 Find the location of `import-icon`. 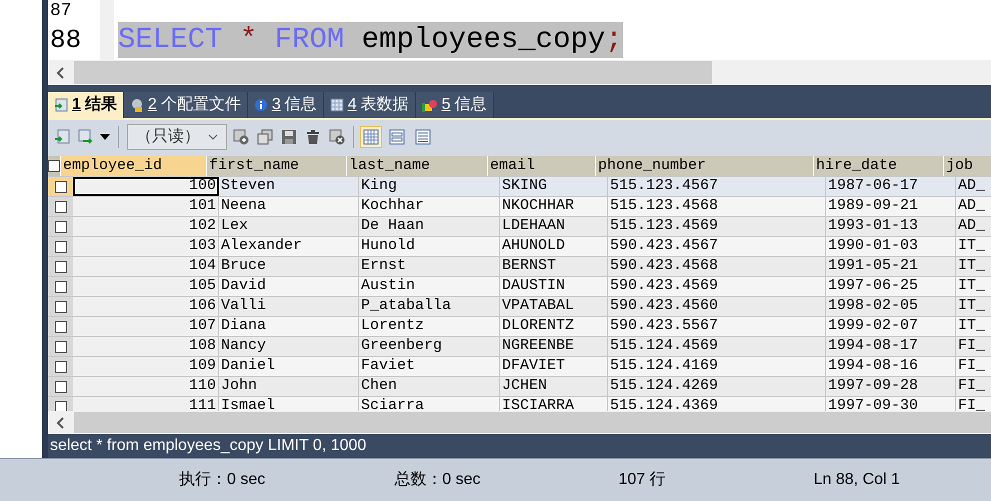

import-icon is located at coordinates (62, 136).